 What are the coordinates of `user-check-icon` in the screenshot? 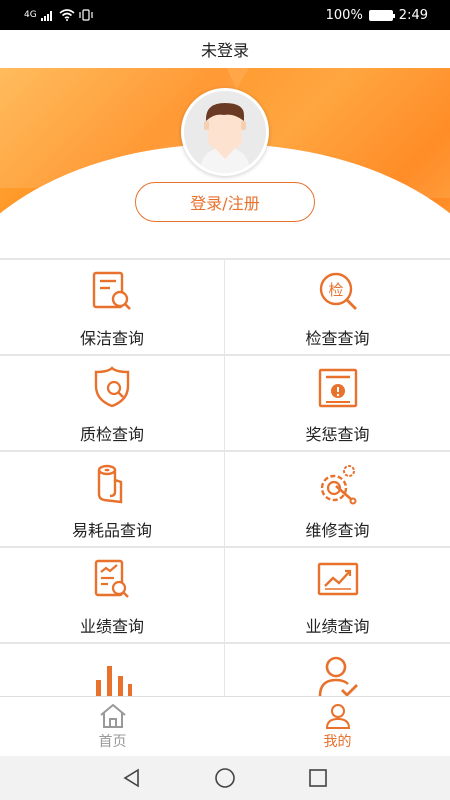 It's located at (338, 676).